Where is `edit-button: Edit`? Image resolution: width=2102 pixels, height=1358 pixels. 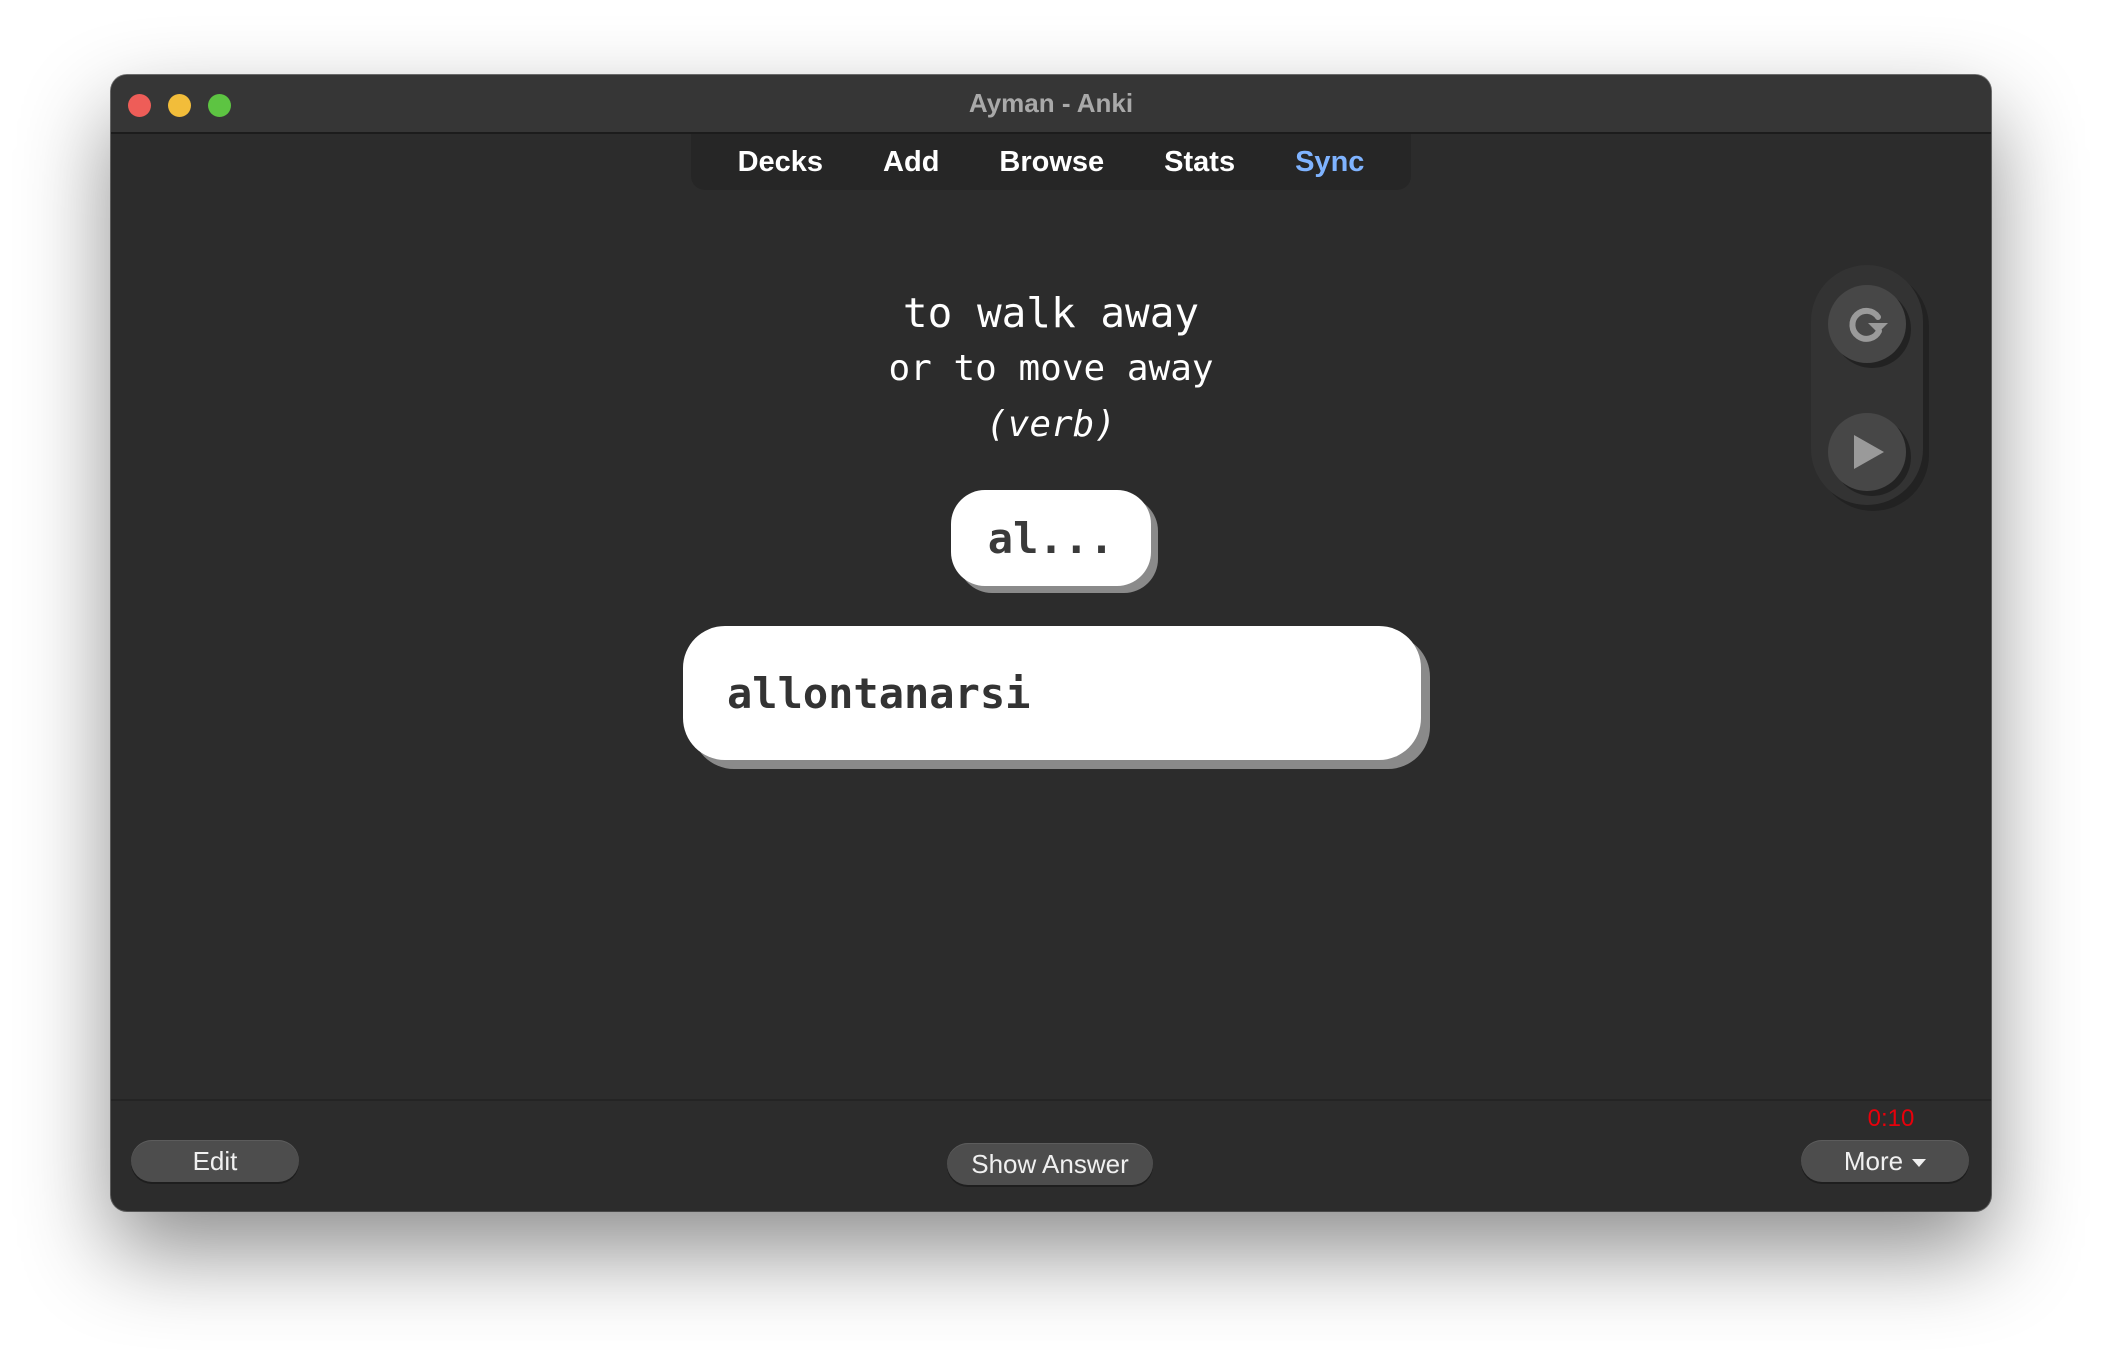 edit-button: Edit is located at coordinates (215, 1161).